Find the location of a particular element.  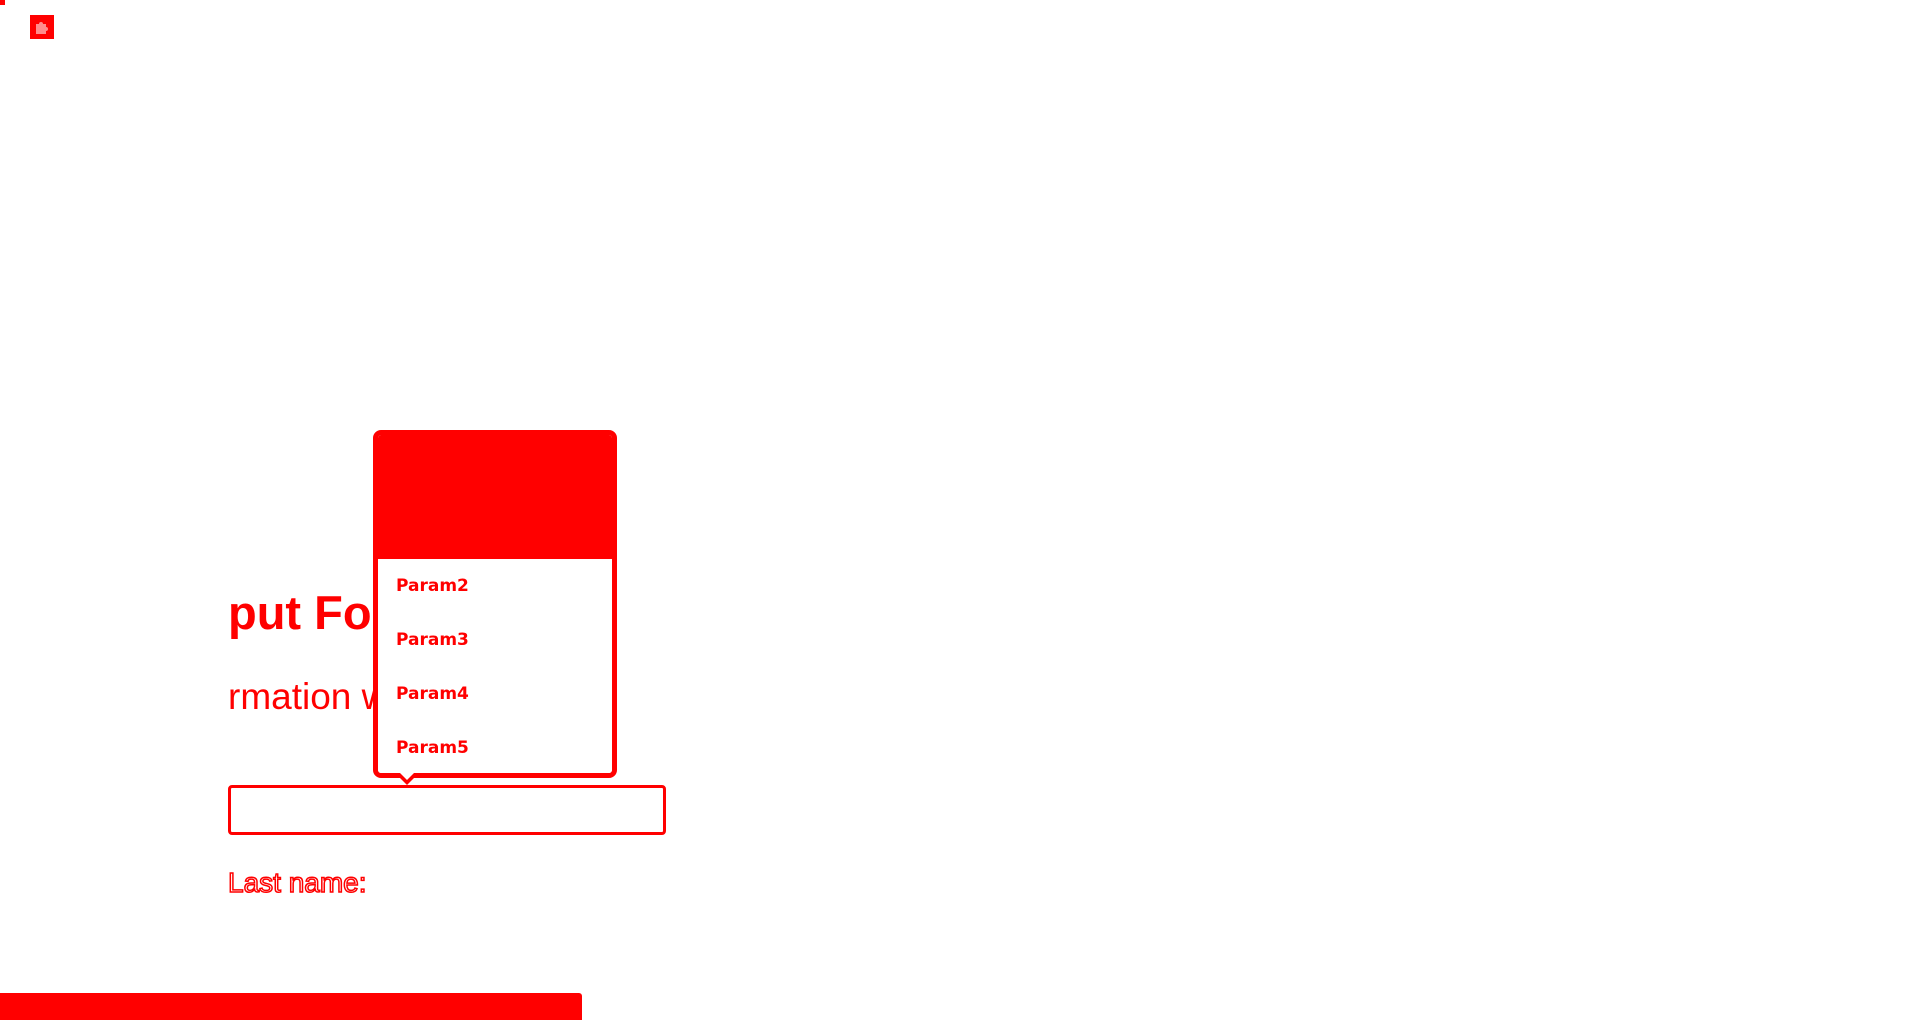

last-name-label: Last name: is located at coordinates (297, 882).